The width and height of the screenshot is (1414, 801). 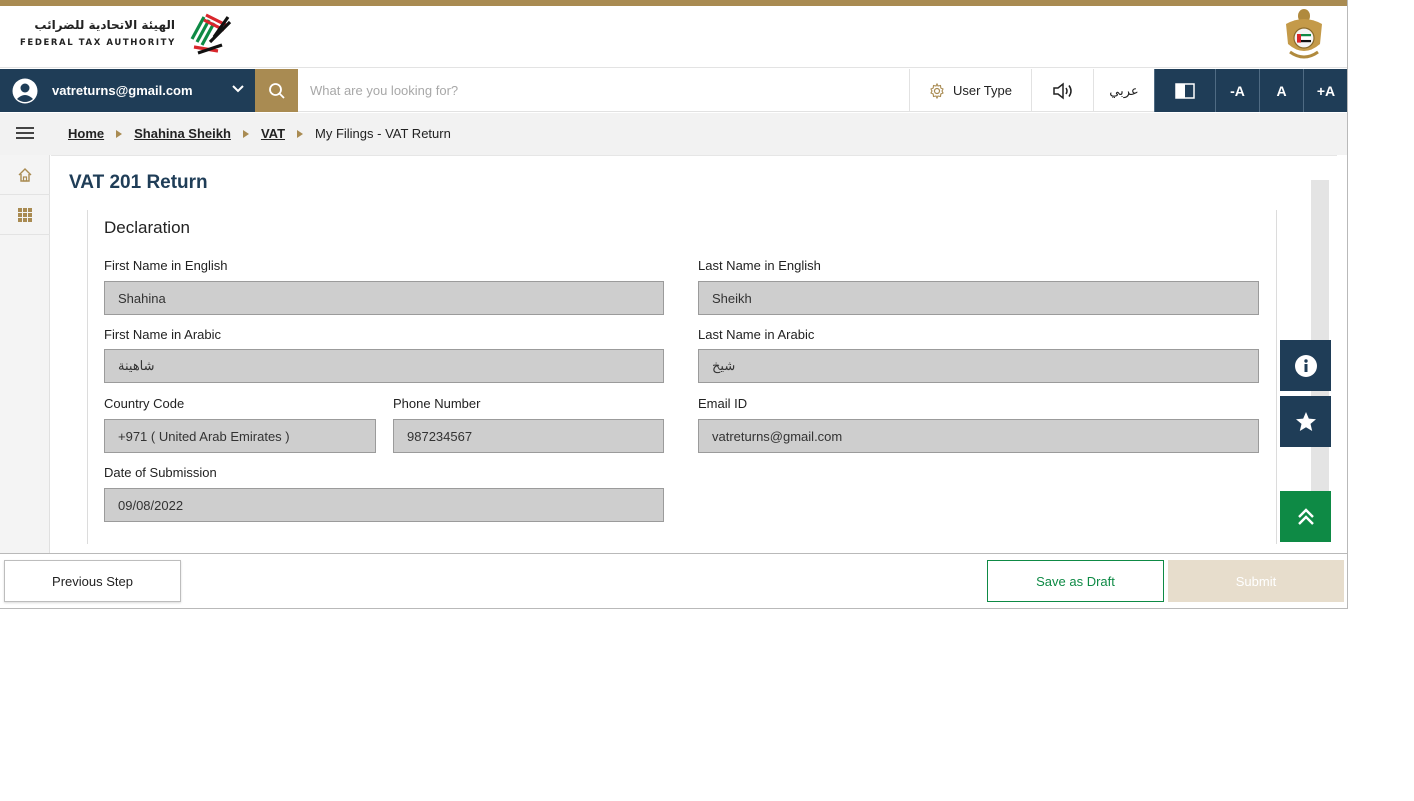 I want to click on contrast-toggle-button, so click(x=1184, y=90).